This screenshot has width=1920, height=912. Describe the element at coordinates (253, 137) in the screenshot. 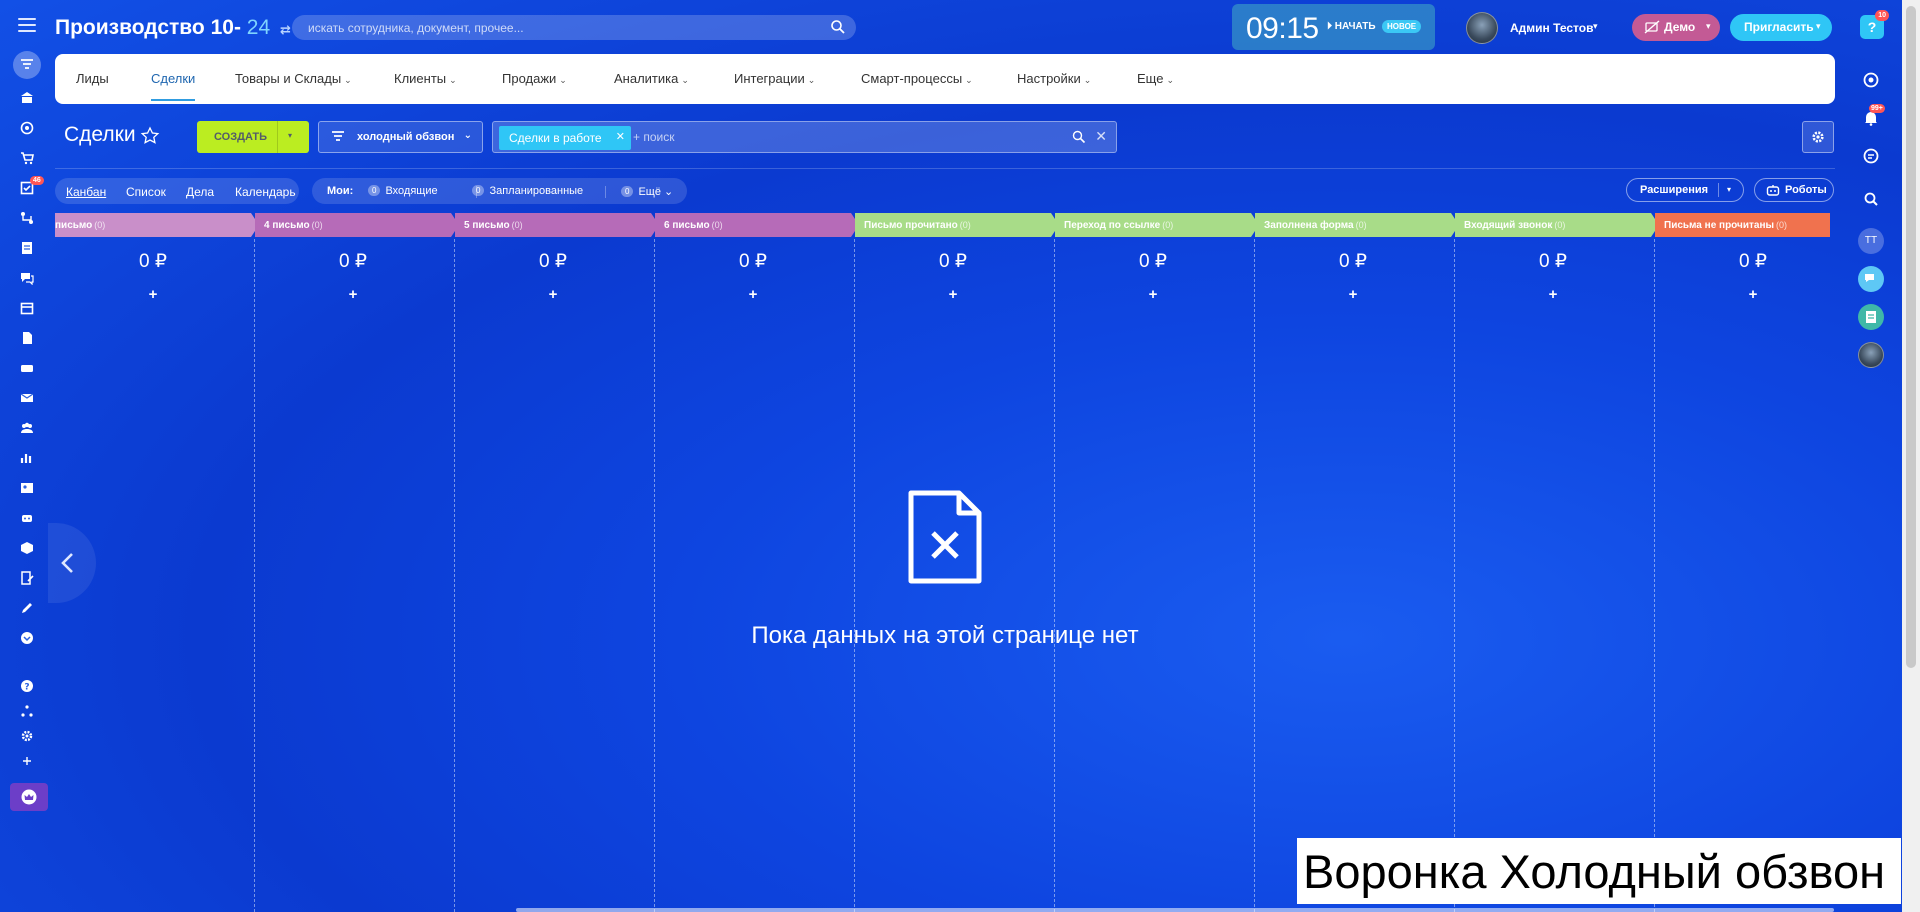

I see `create-button: СОЗДАТЬ ▾` at that location.